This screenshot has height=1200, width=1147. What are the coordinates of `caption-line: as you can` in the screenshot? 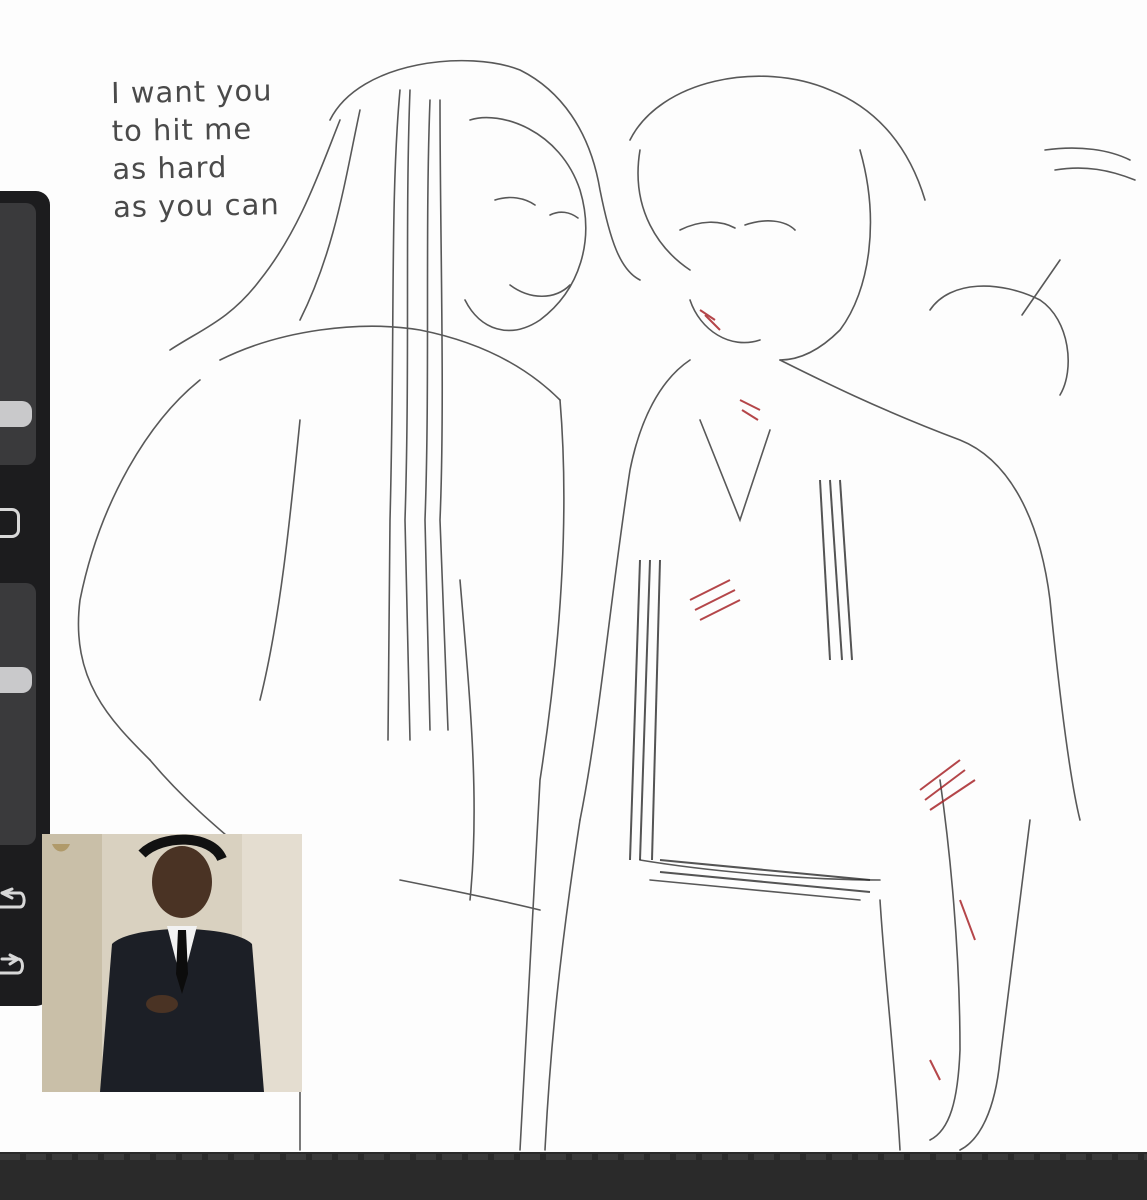 It's located at (196, 206).